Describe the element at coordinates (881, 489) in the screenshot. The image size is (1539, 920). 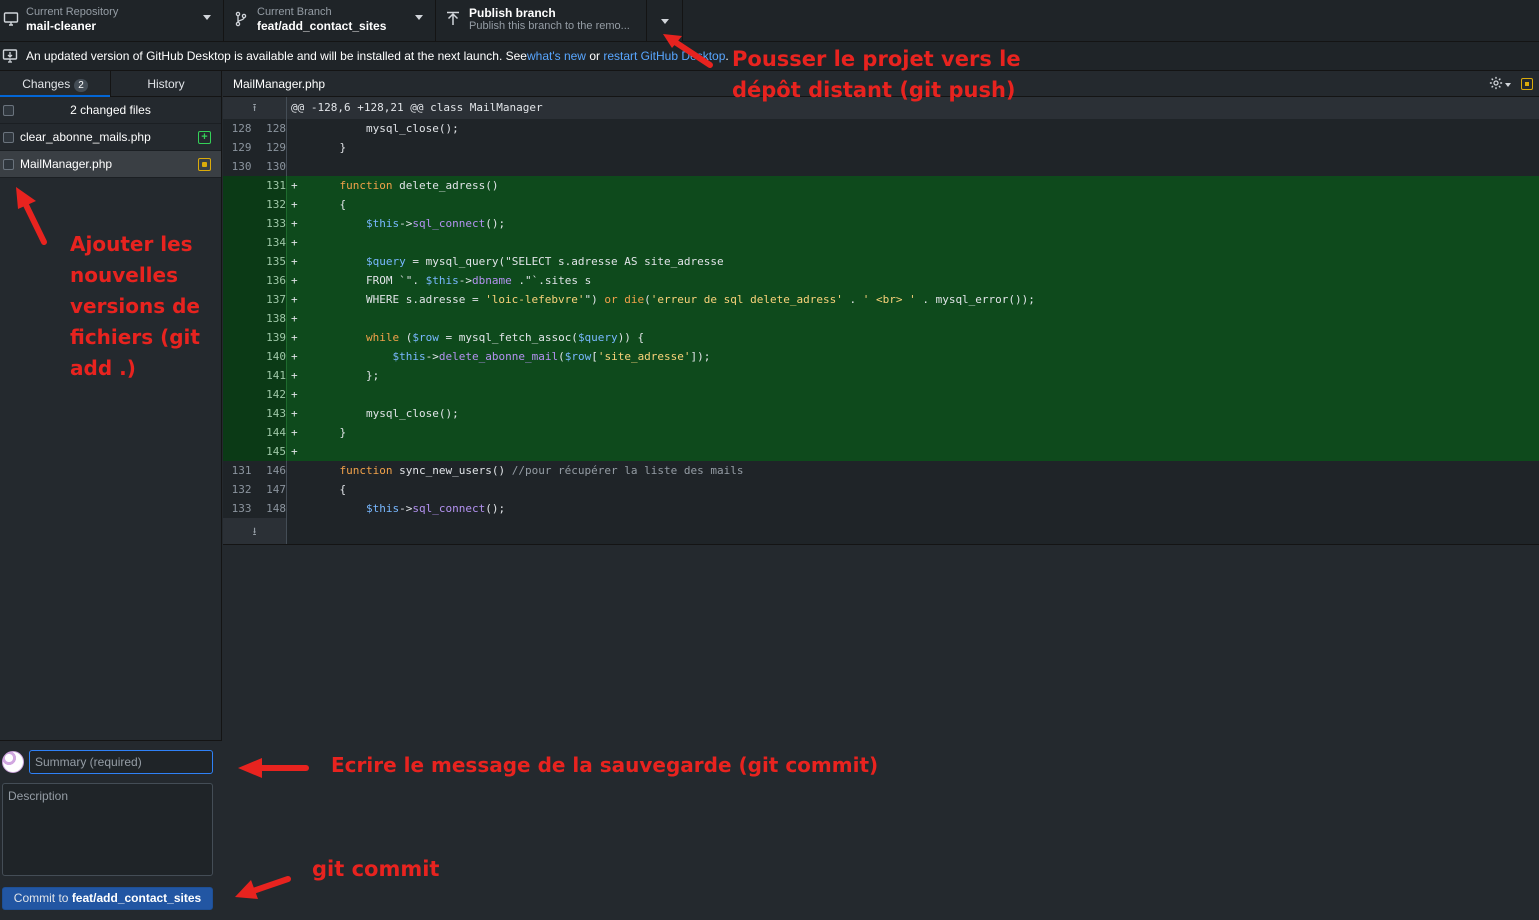
I see `diff-line-context: 132 147 {` at that location.